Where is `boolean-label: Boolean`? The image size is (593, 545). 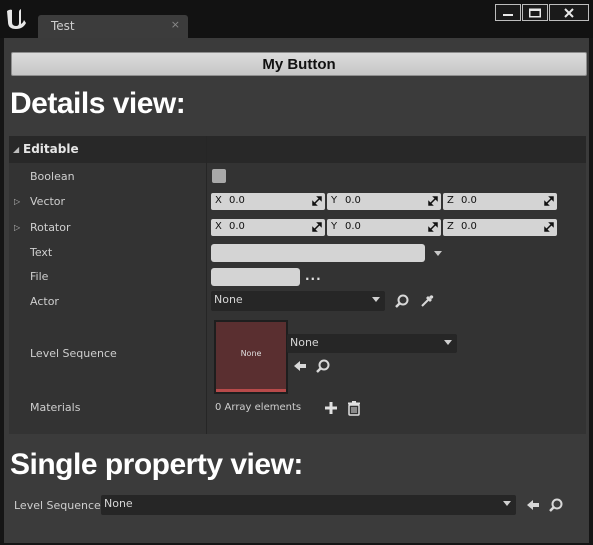 boolean-label: Boolean is located at coordinates (52, 176).